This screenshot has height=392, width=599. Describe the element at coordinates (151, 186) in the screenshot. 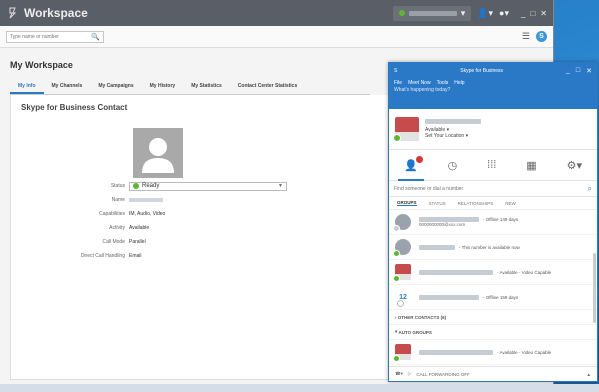

I see `status-value: Ready` at that location.